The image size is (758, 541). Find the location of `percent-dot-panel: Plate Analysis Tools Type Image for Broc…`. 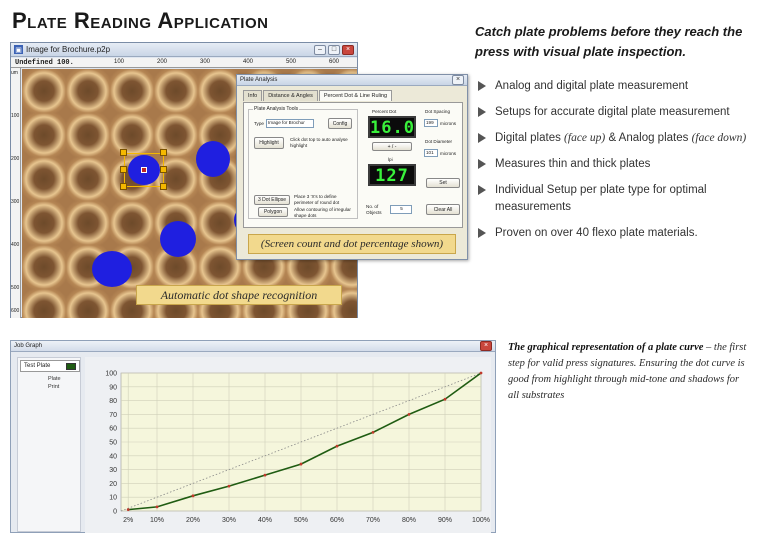

percent-dot-panel: Plate Analysis Tools Type Image for Broc… is located at coordinates (353, 165).